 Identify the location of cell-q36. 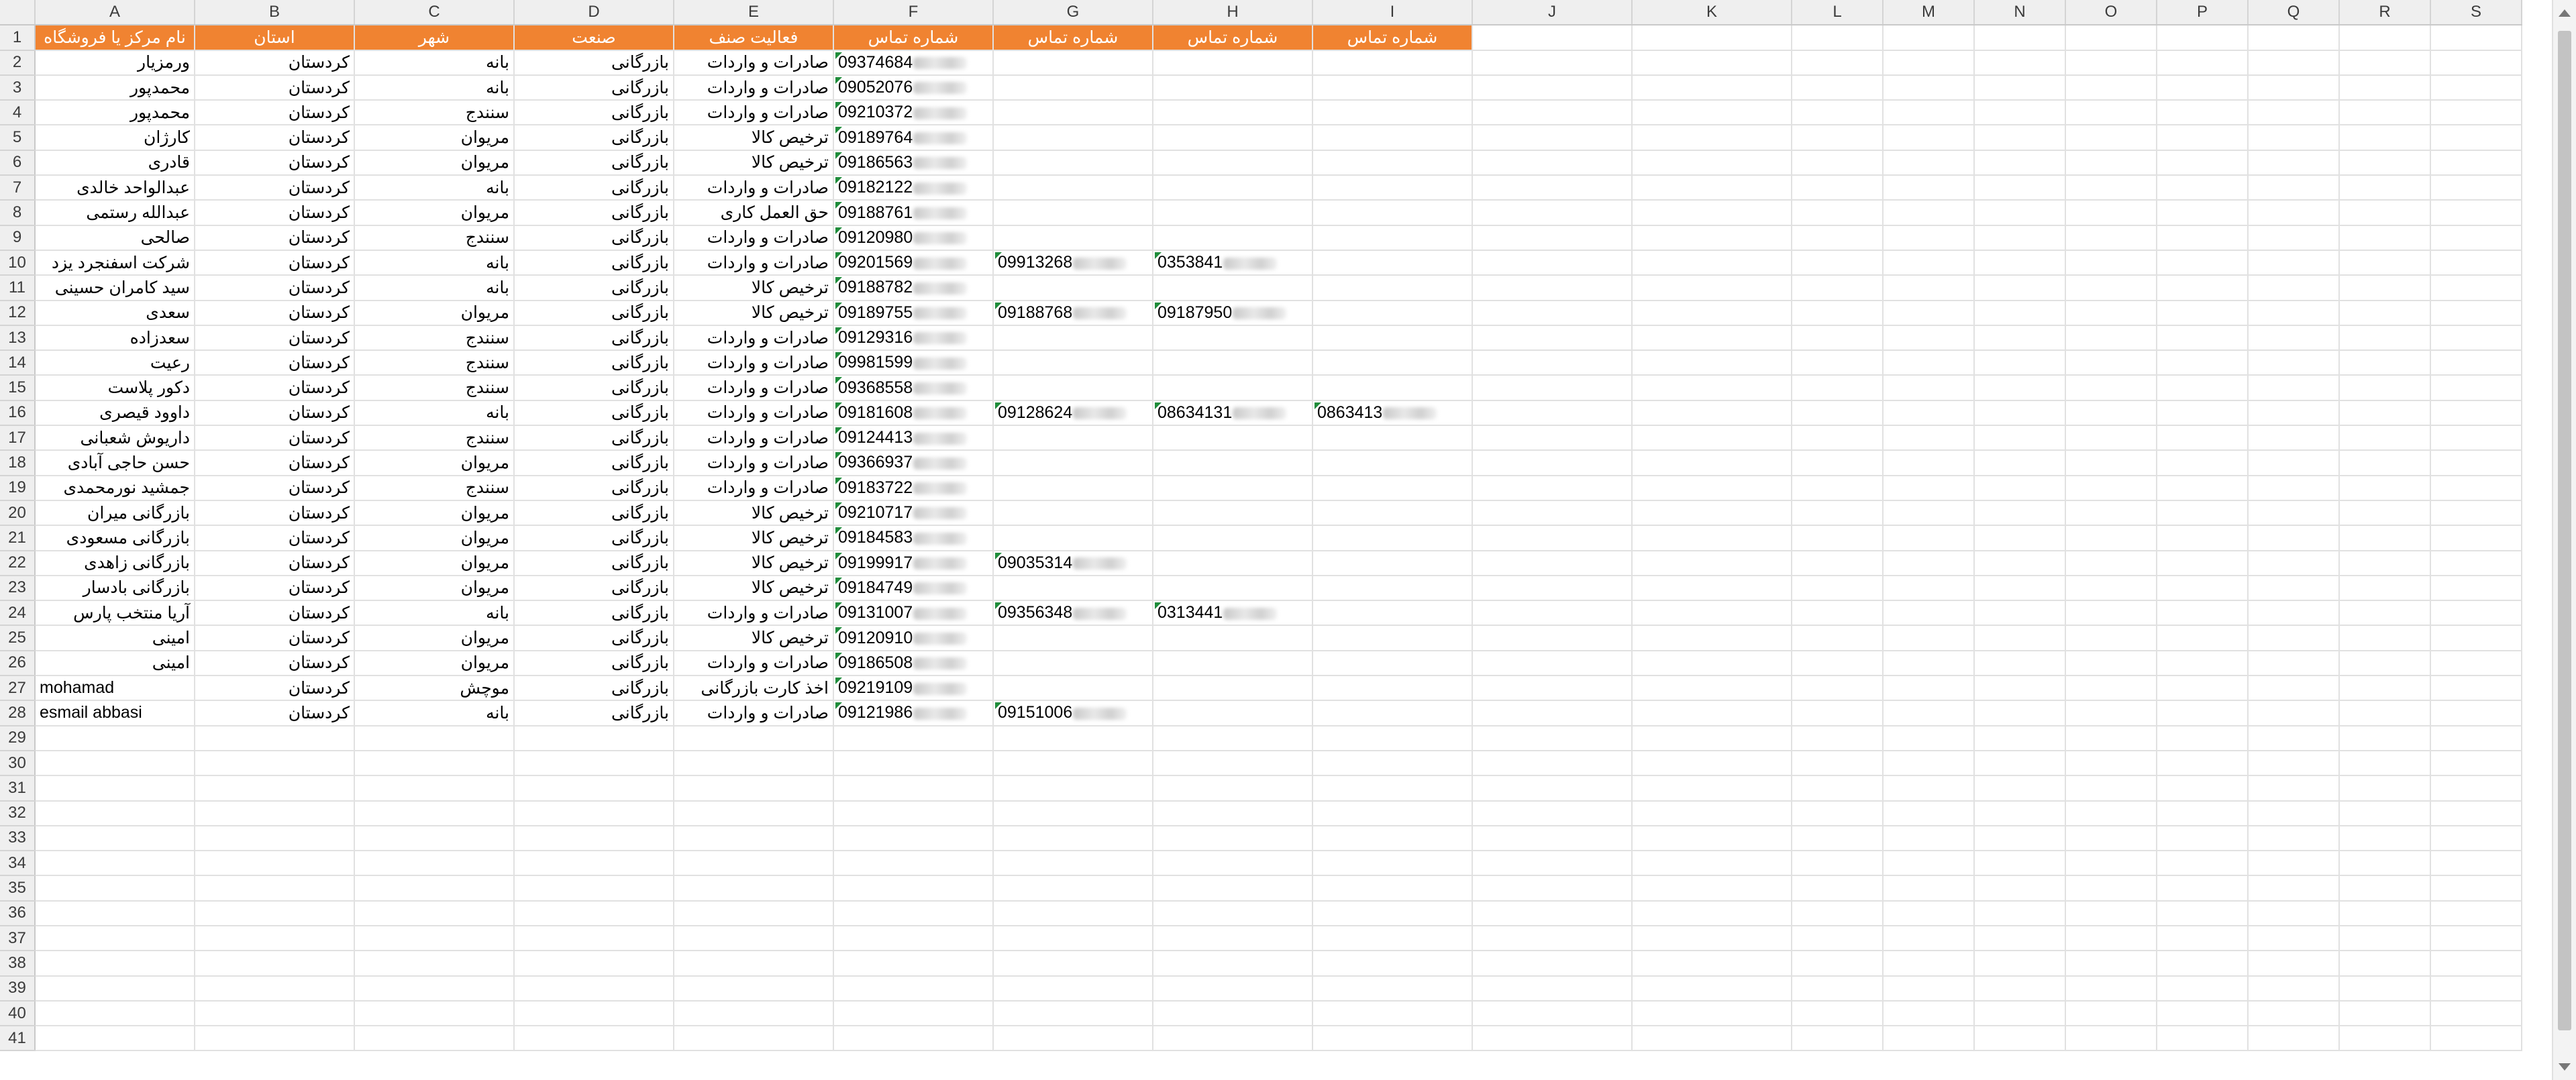
(2294, 913).